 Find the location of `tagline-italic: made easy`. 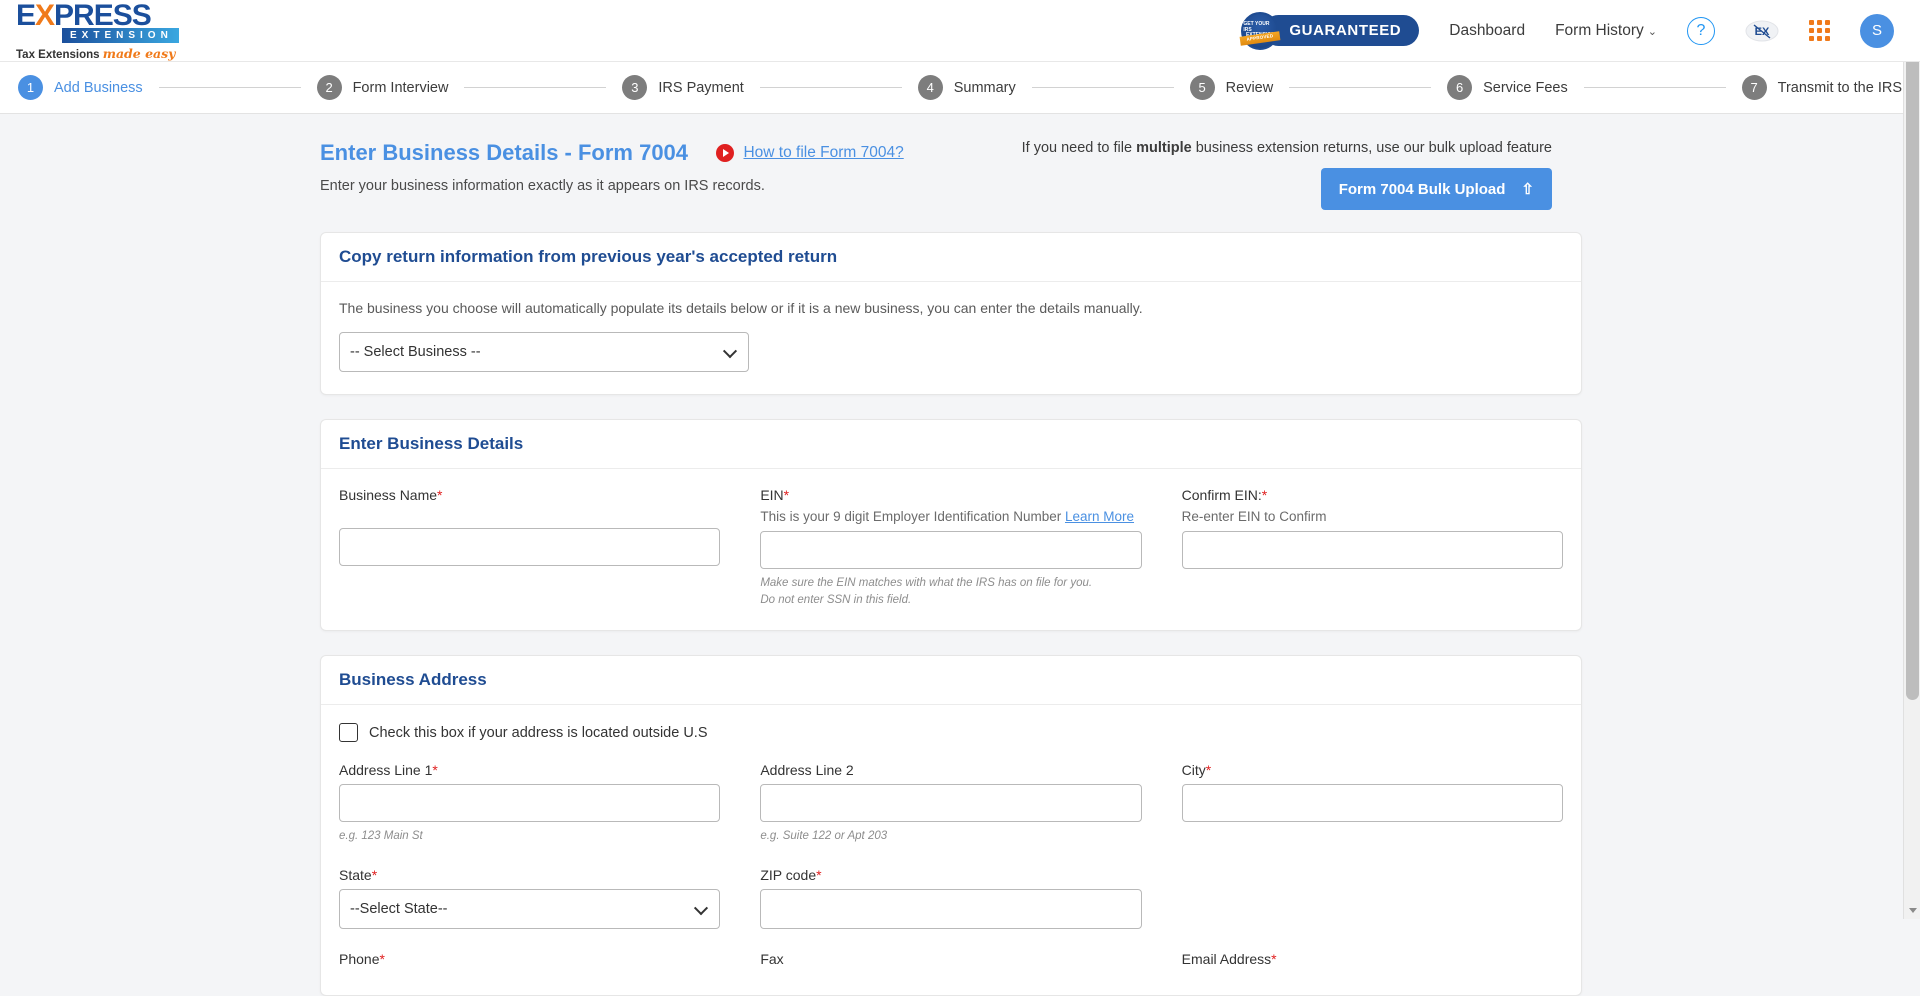

tagline-italic: made easy is located at coordinates (139, 53).